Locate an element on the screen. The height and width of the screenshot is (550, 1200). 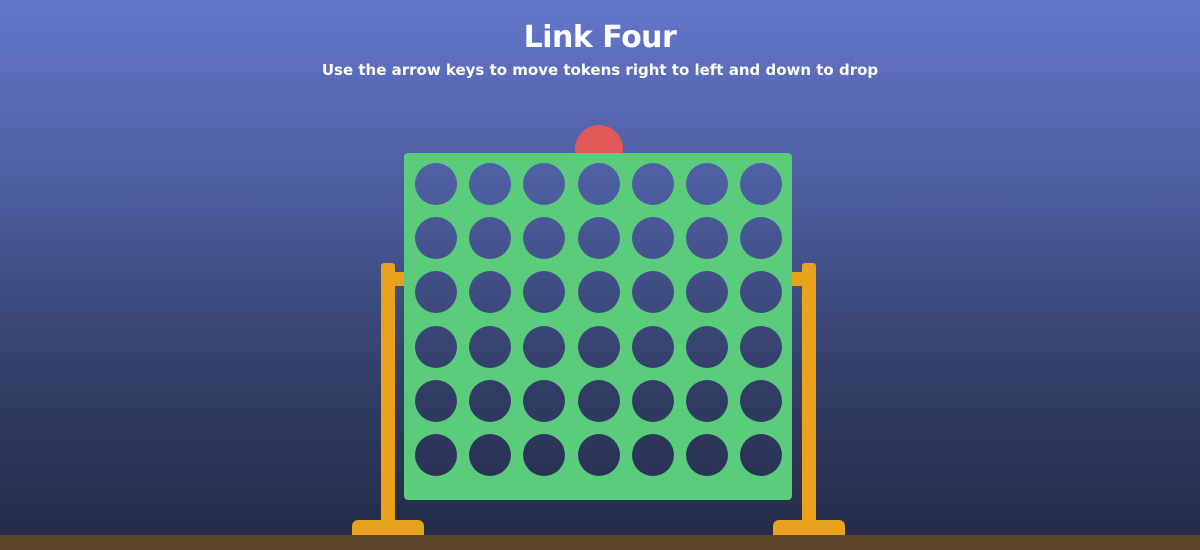
board-cell-r1-c7 is located at coordinates (761, 184).